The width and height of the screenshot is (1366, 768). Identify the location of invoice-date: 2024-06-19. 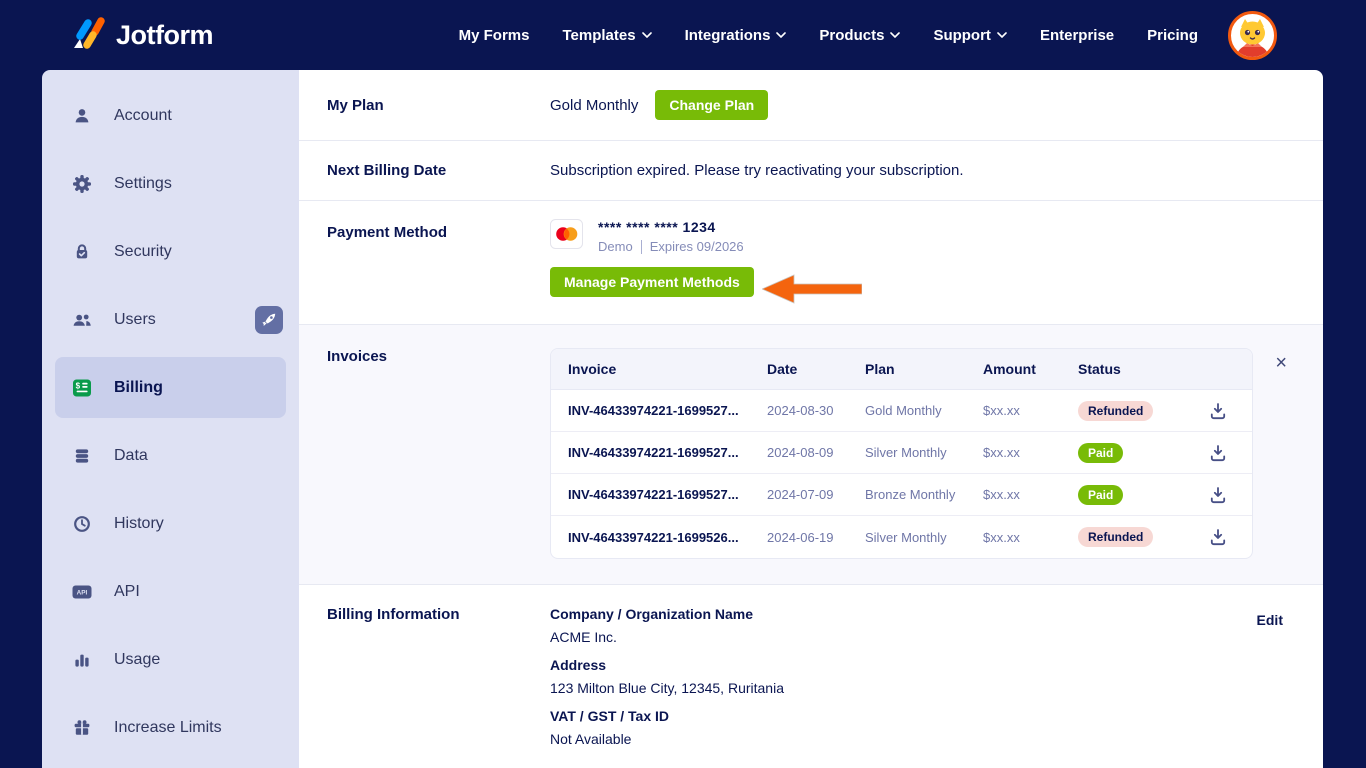
(800, 537).